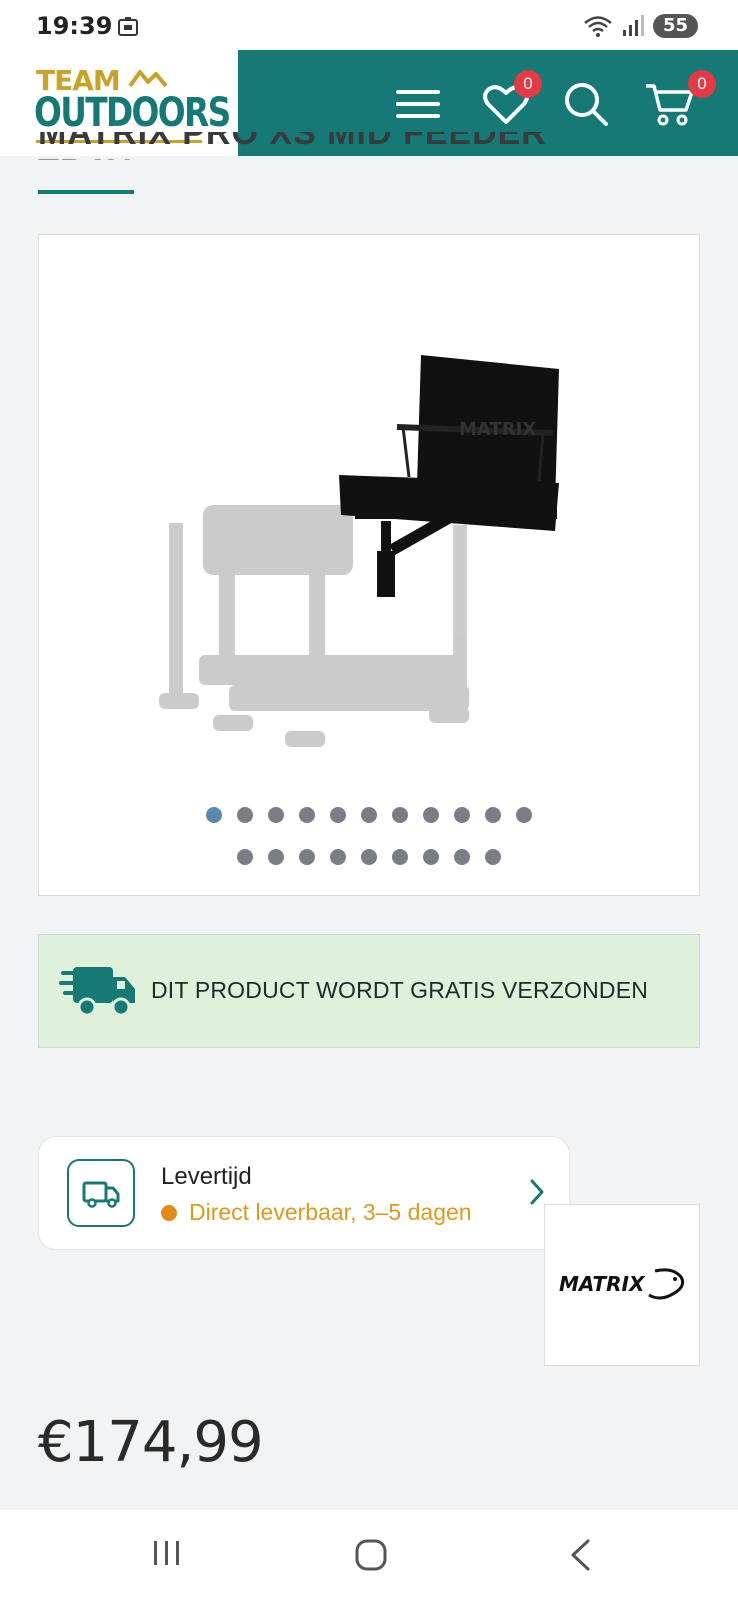 Image resolution: width=738 pixels, height=1600 pixels. Describe the element at coordinates (74, 26) in the screenshot. I see `status-time: 19:39` at that location.